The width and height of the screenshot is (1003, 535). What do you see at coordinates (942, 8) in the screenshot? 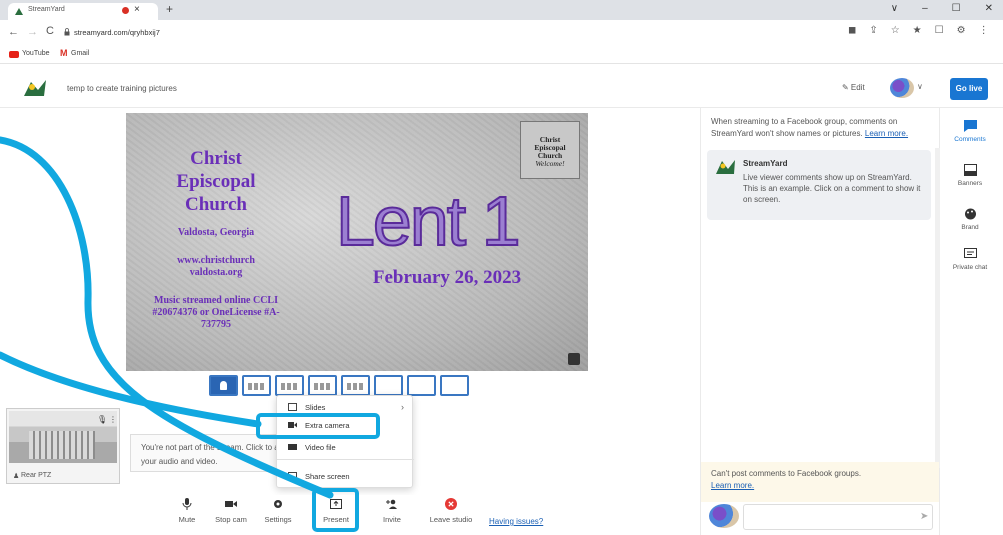
I see `window-controls: ∨ – ☐ ✕` at bounding box center [942, 8].